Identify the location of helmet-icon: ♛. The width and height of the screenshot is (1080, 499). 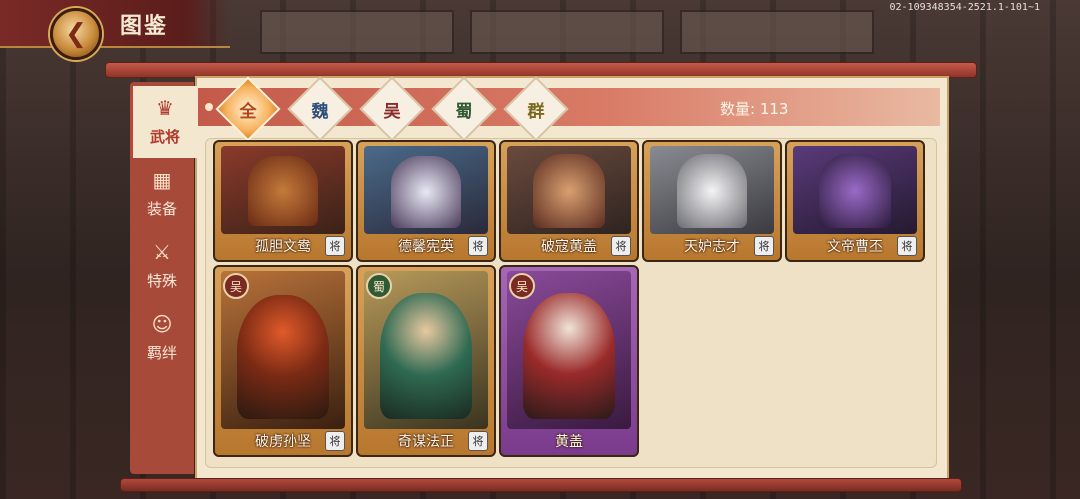
(165, 108).